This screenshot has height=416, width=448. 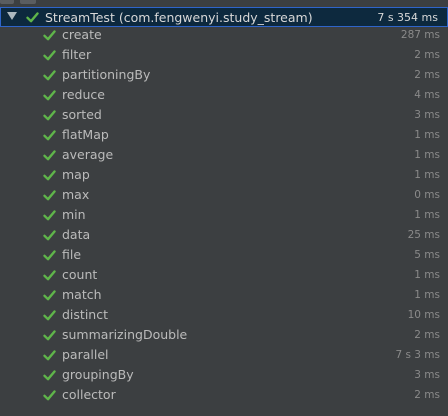 What do you see at coordinates (224, 3) in the screenshot?
I see `toolbar-strip` at bounding box center [224, 3].